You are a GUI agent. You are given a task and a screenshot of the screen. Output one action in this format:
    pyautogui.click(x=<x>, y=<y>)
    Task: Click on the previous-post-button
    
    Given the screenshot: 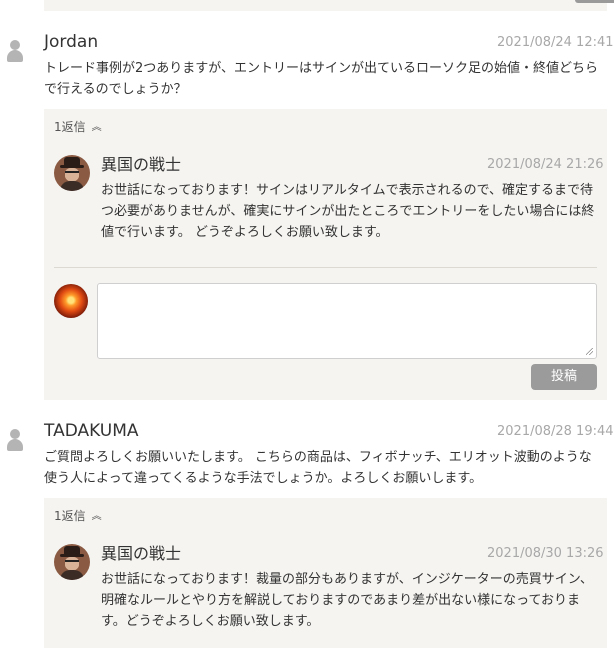 What is the action you would take?
    pyautogui.click(x=594, y=1)
    